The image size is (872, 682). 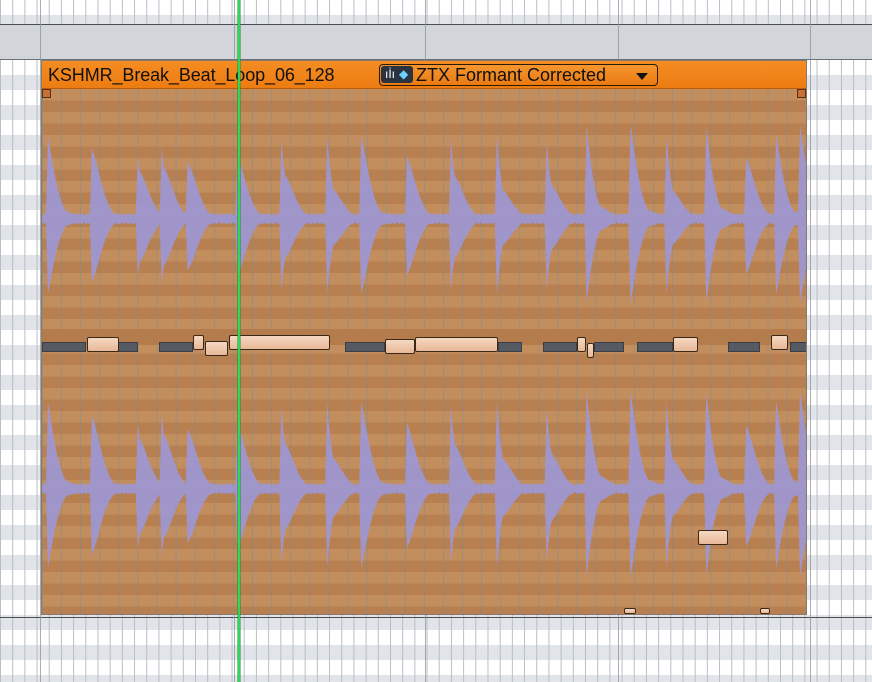 I want to click on playhead, so click(x=239, y=341).